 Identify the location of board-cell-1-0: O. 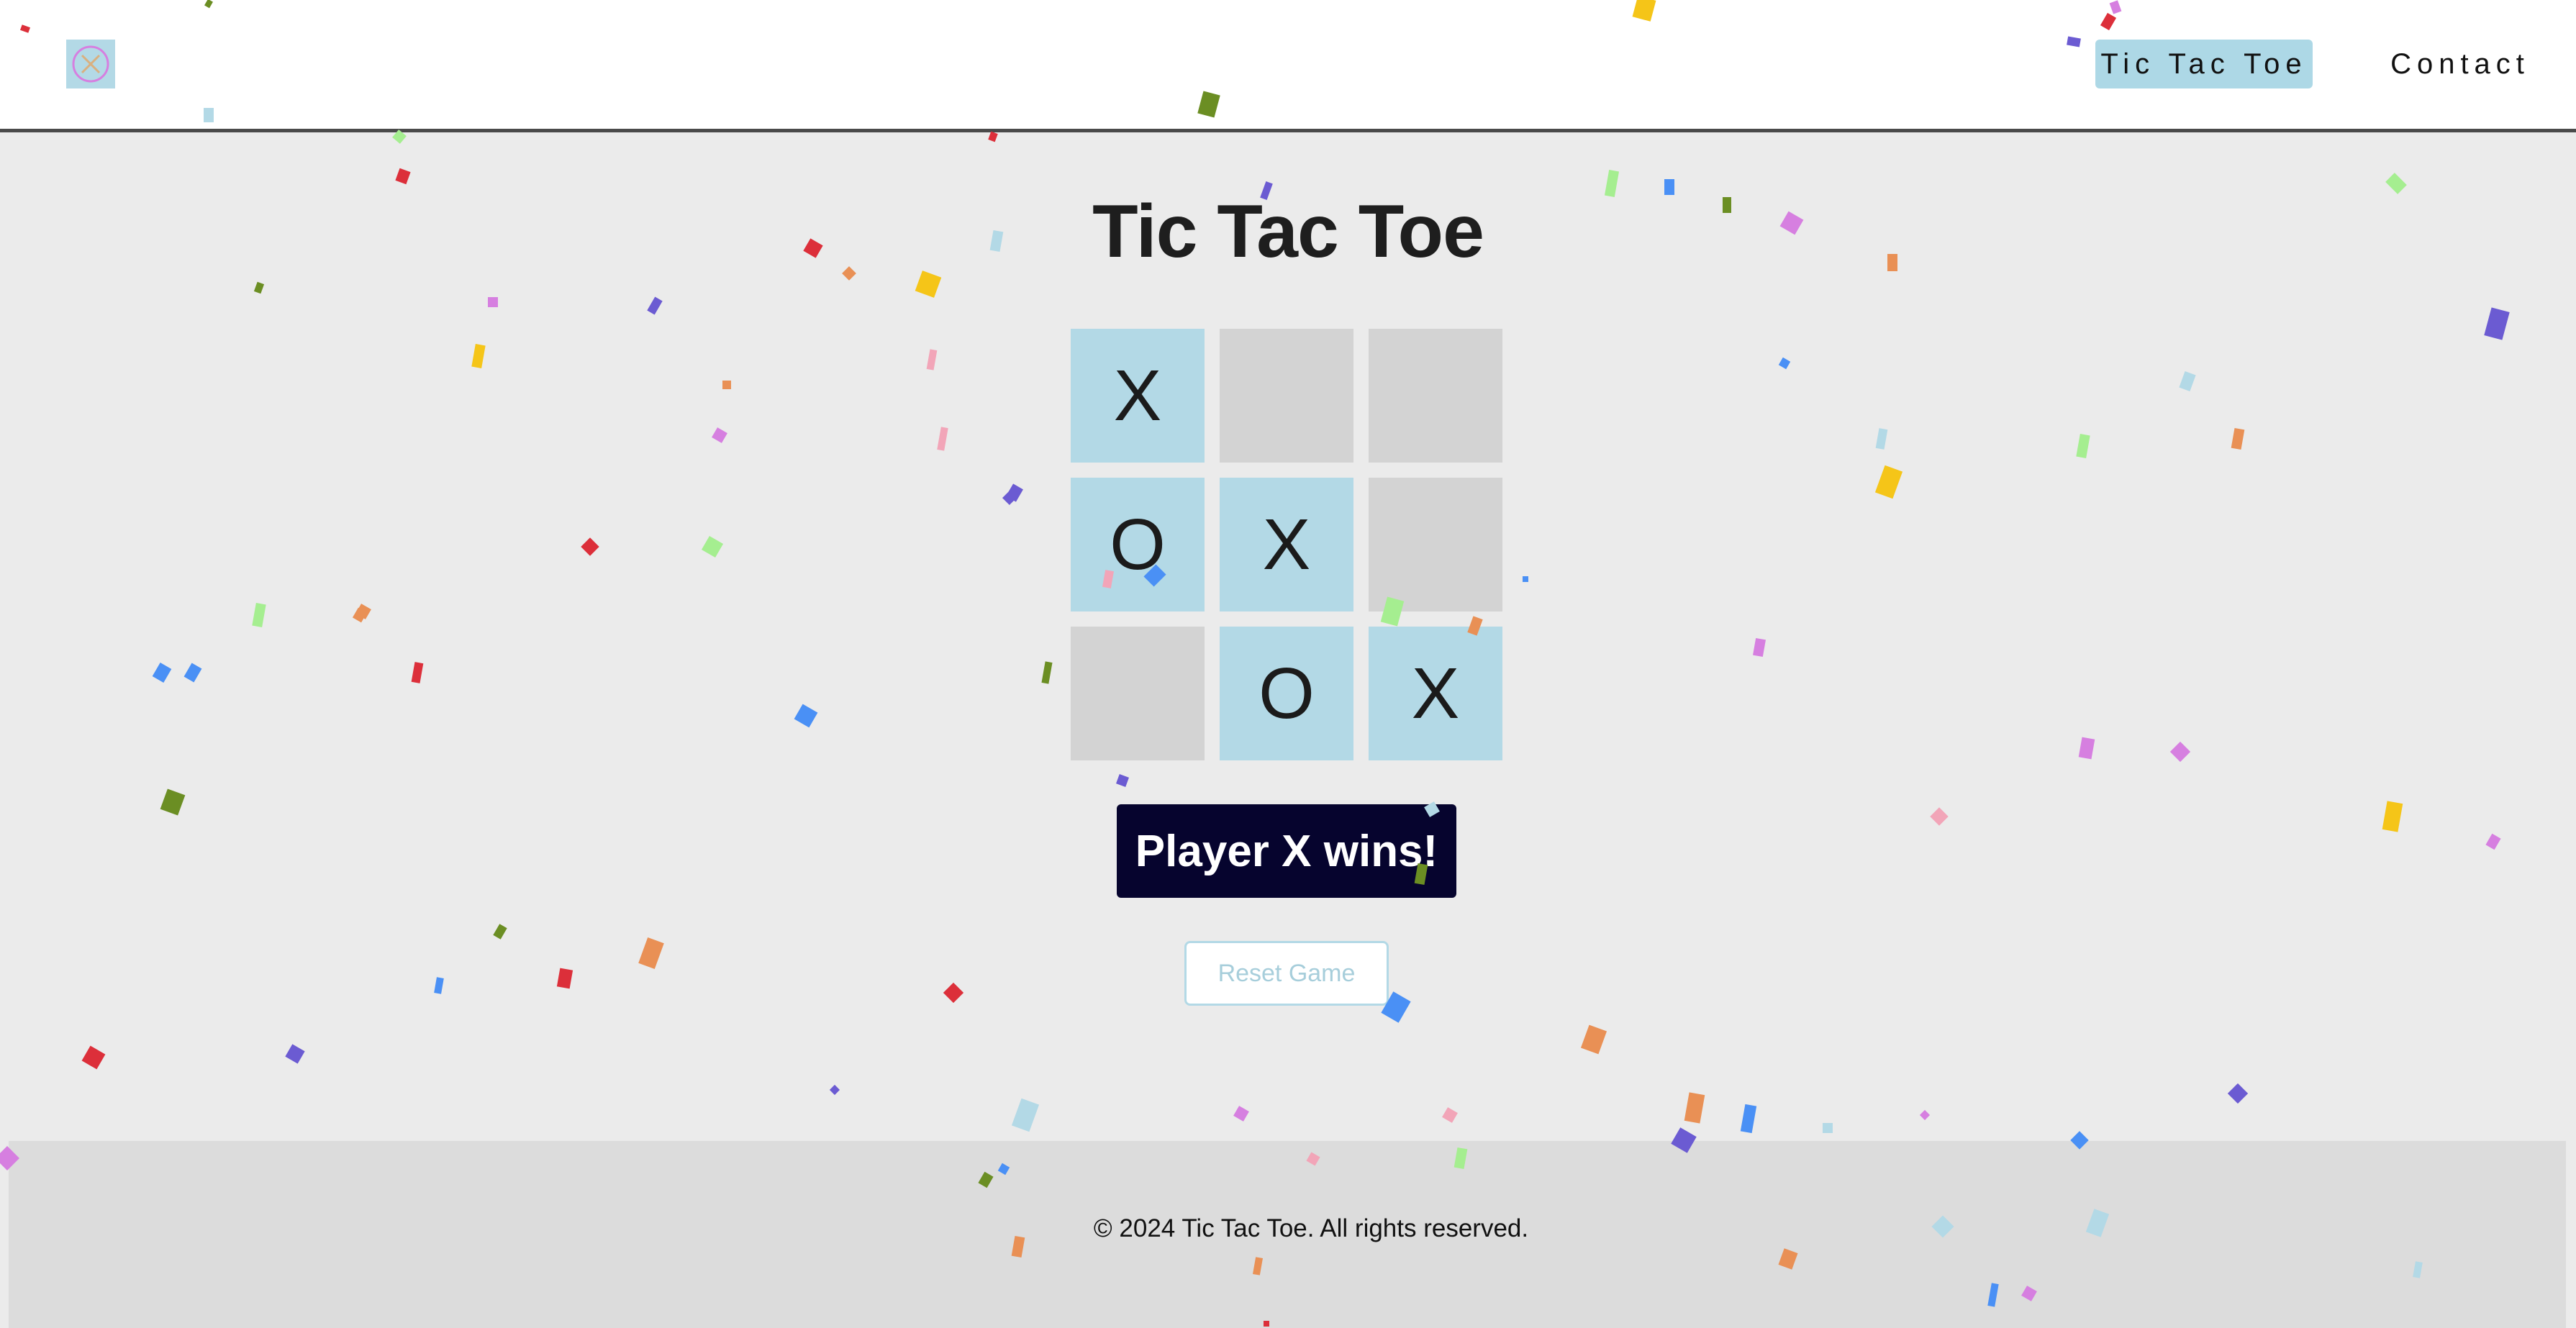
(1138, 545).